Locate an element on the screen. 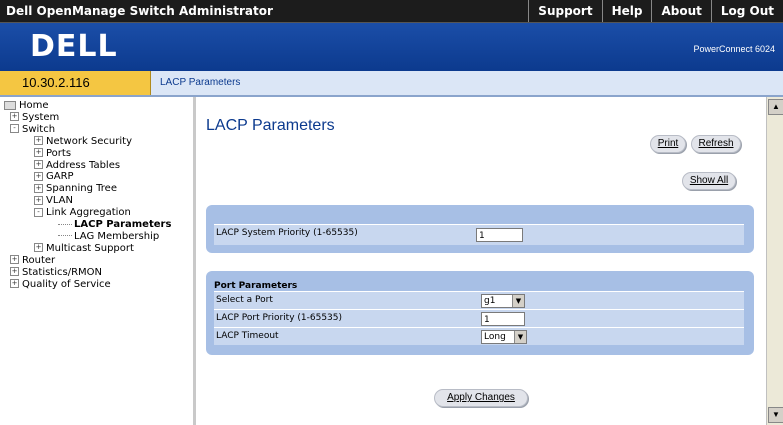 The image size is (783, 425). timeout-select: Long ▼ is located at coordinates (504, 337).